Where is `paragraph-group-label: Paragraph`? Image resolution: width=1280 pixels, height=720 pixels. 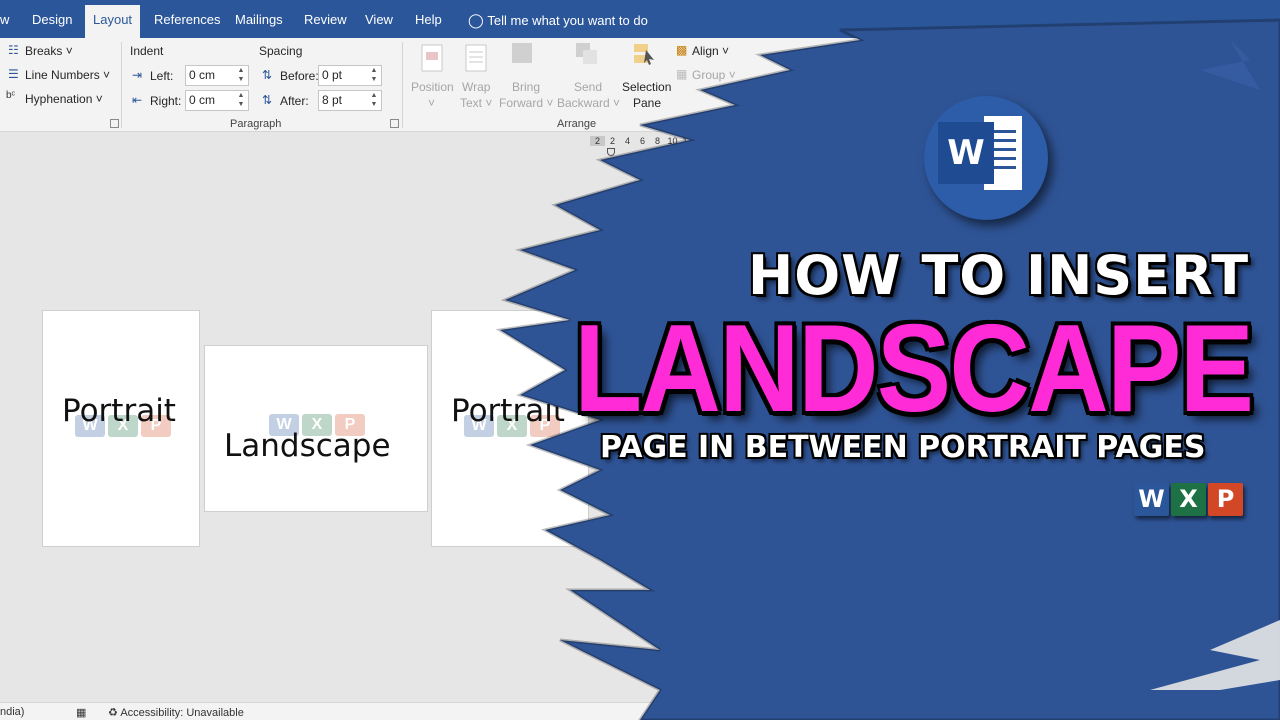 paragraph-group-label: Paragraph is located at coordinates (256, 124).